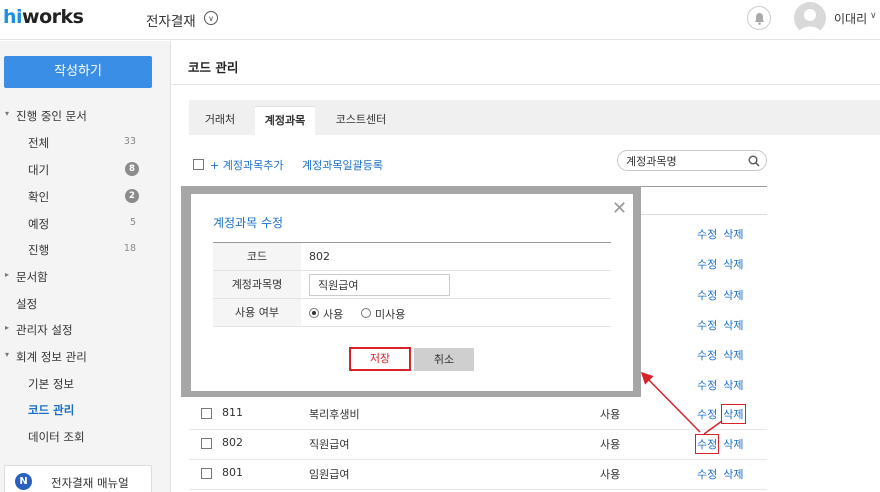 This screenshot has width=880, height=492. What do you see at coordinates (329, 474) in the screenshot?
I see `row-name: 임원급여` at bounding box center [329, 474].